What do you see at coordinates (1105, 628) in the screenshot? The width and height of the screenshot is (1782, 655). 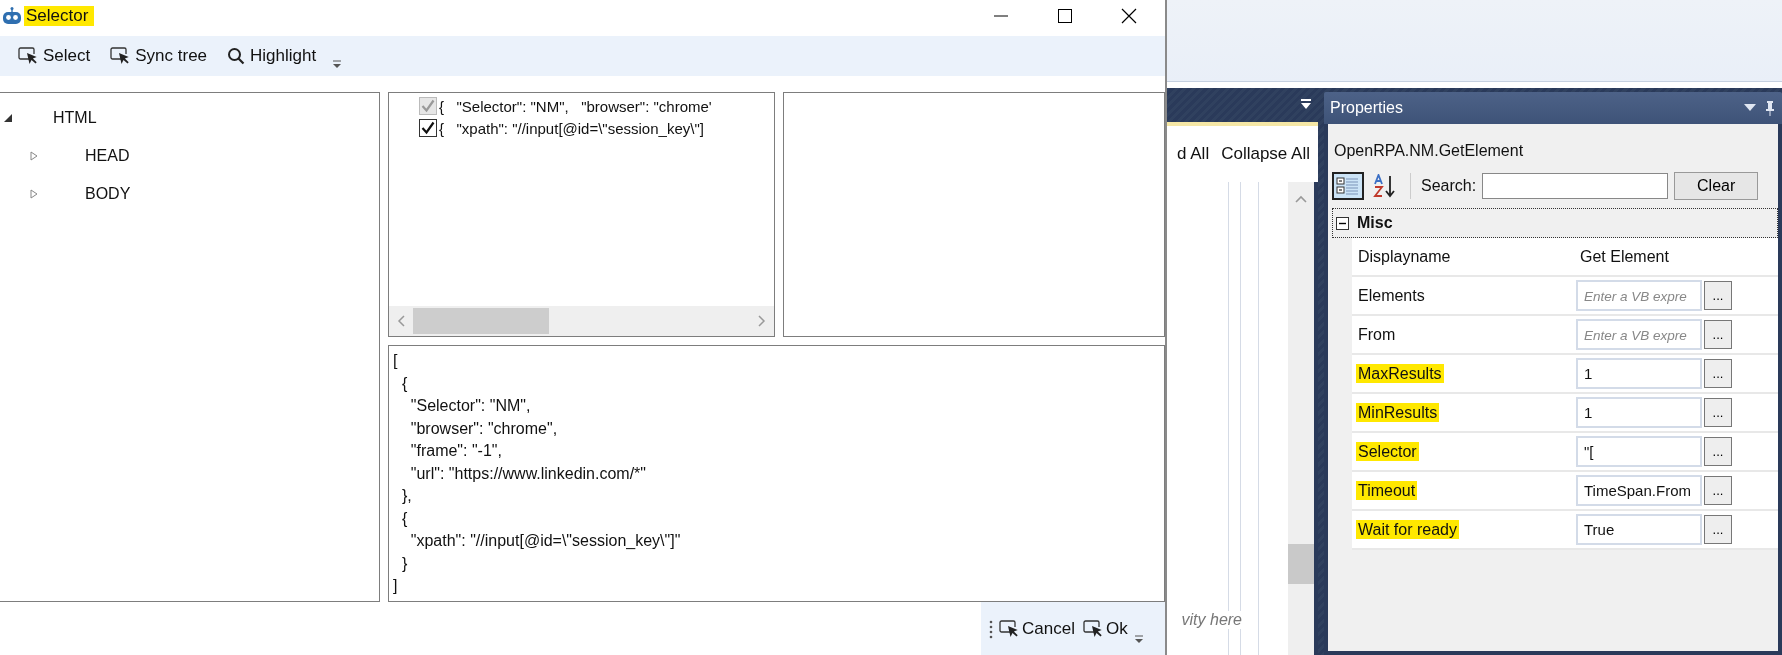 I see `dialog-button: Ok` at bounding box center [1105, 628].